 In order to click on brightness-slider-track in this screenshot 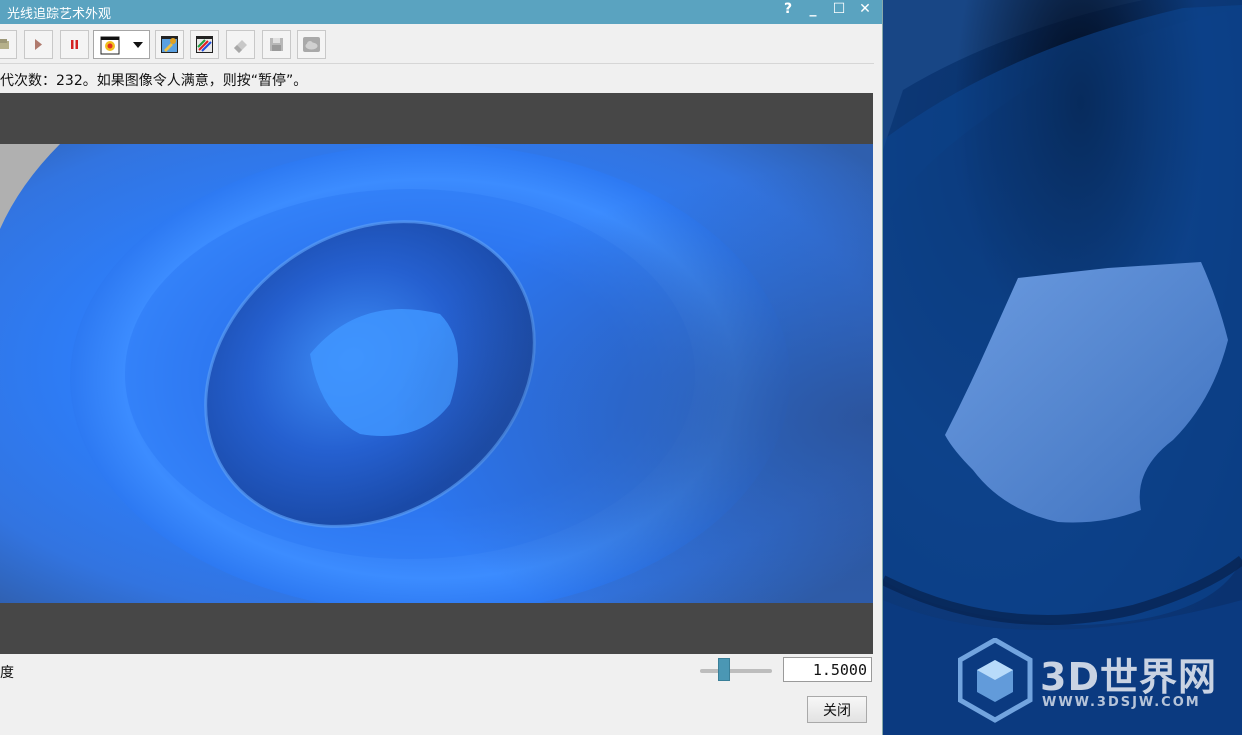, I will do `click(736, 671)`.